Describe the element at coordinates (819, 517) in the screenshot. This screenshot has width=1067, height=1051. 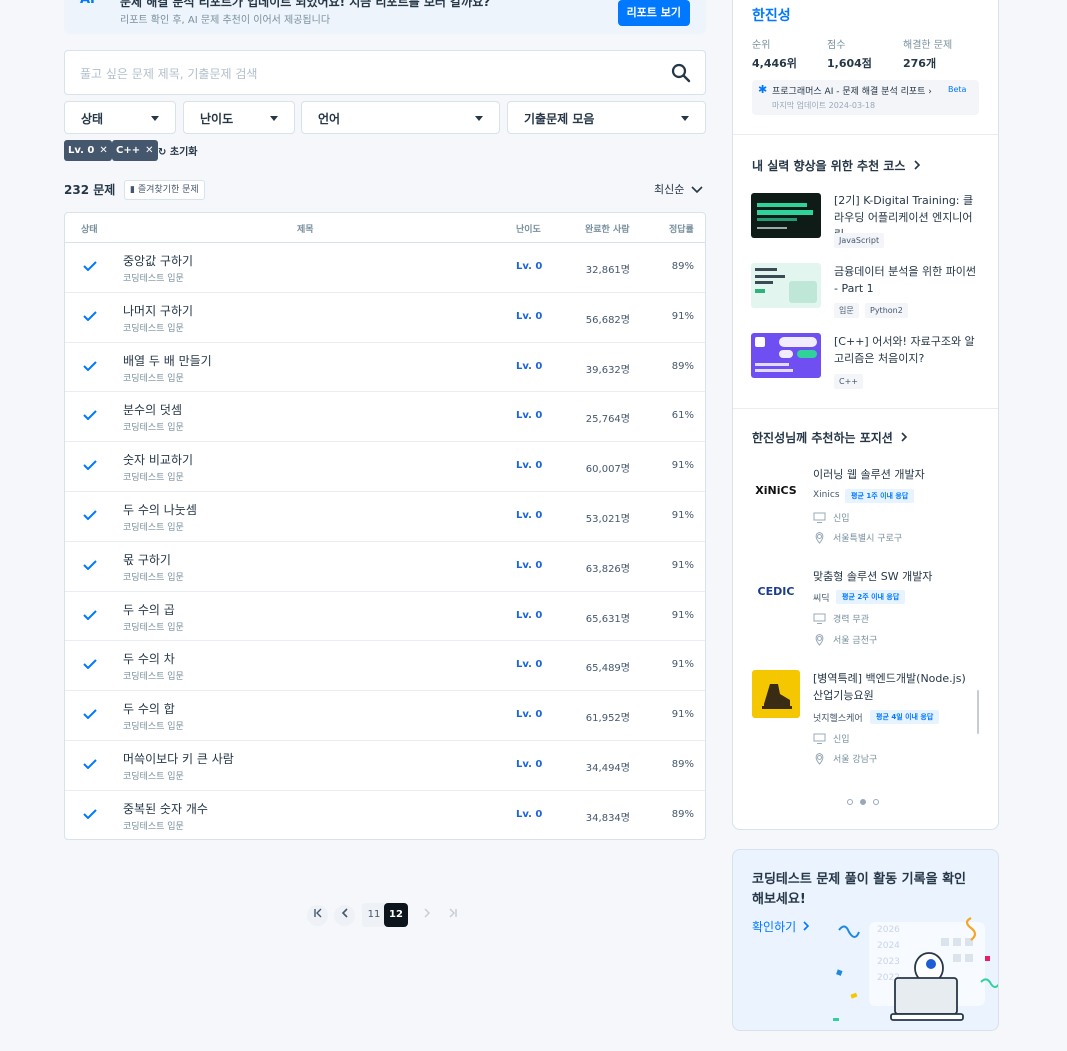
I see `monitor-icon` at that location.